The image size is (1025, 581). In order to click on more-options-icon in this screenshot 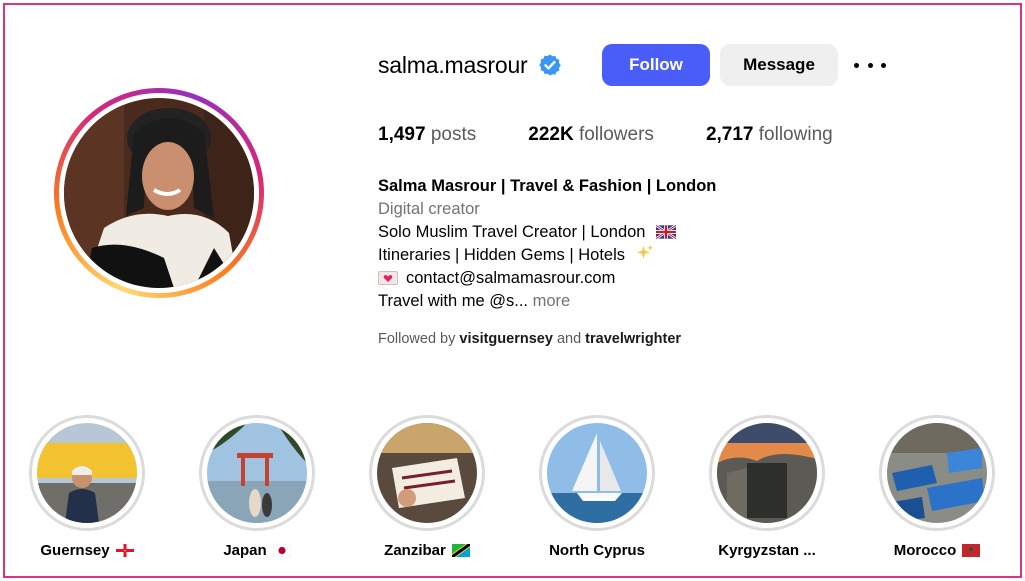, I will do `click(870, 65)`.